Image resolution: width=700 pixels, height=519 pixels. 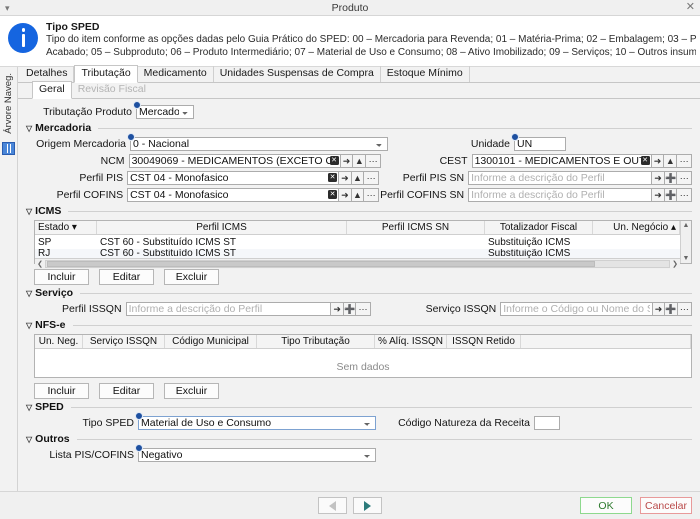 I want to click on tree-icon-perfil-pis: ▲, so click(x=358, y=178).